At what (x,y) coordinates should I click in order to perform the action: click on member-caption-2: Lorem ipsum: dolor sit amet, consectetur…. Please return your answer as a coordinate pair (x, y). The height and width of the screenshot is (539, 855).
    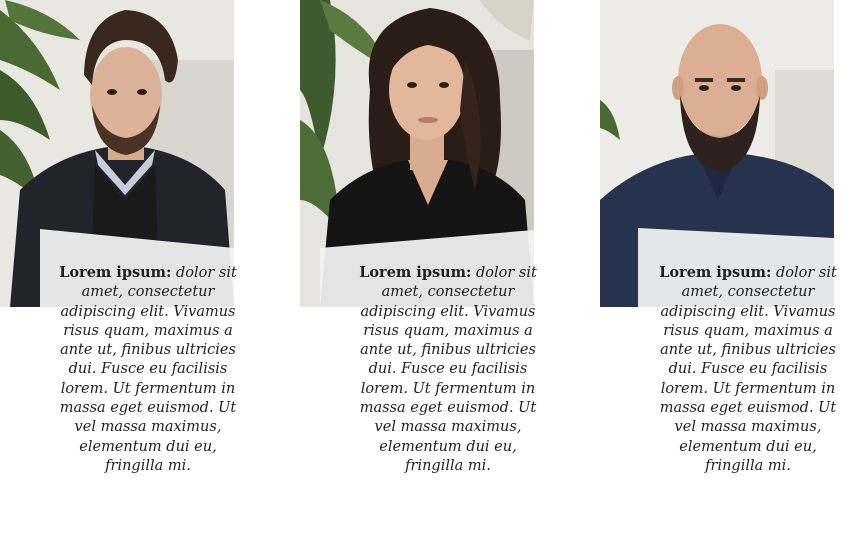
    Looking at the image, I should click on (448, 369).